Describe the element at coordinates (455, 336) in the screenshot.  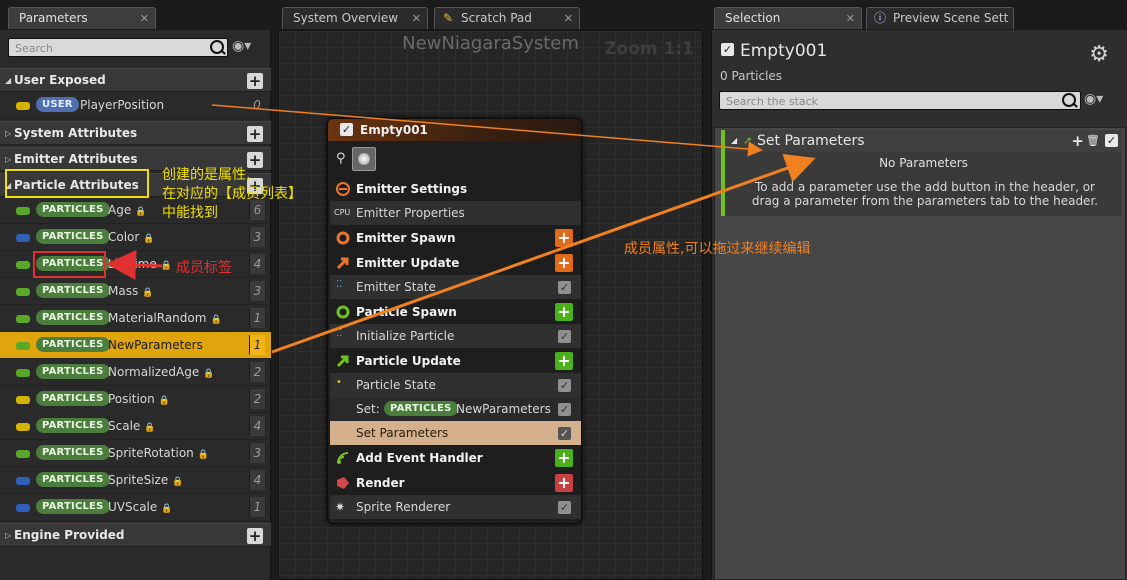
I see `module-initialize-particle: ⁚⁚ Initialize Particle ✓` at that location.